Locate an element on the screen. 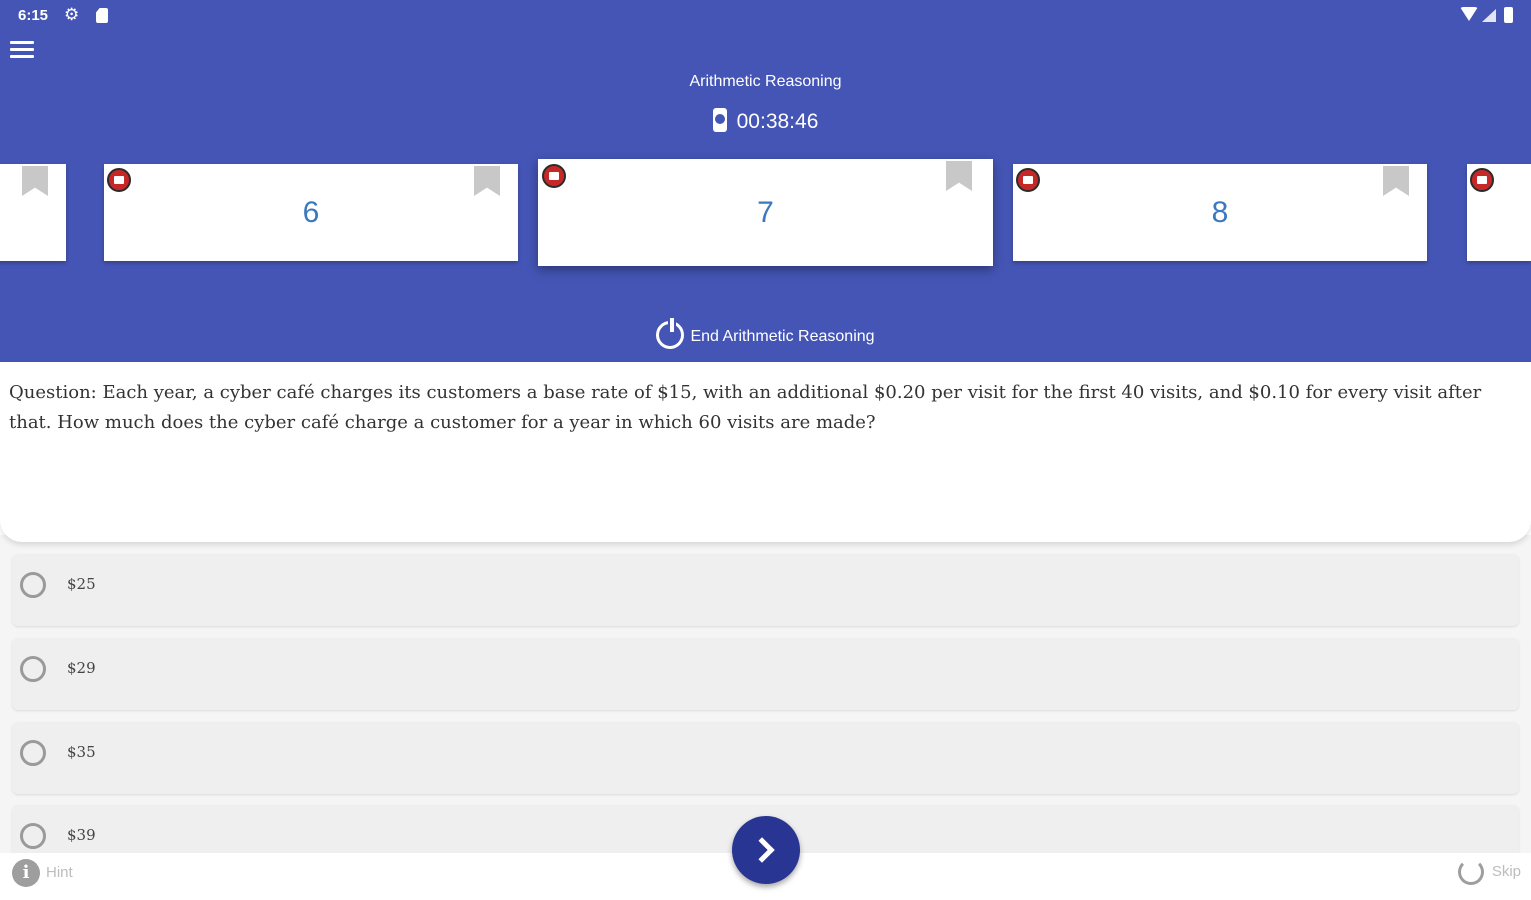  gear-icon: ⚙ is located at coordinates (72, 14).